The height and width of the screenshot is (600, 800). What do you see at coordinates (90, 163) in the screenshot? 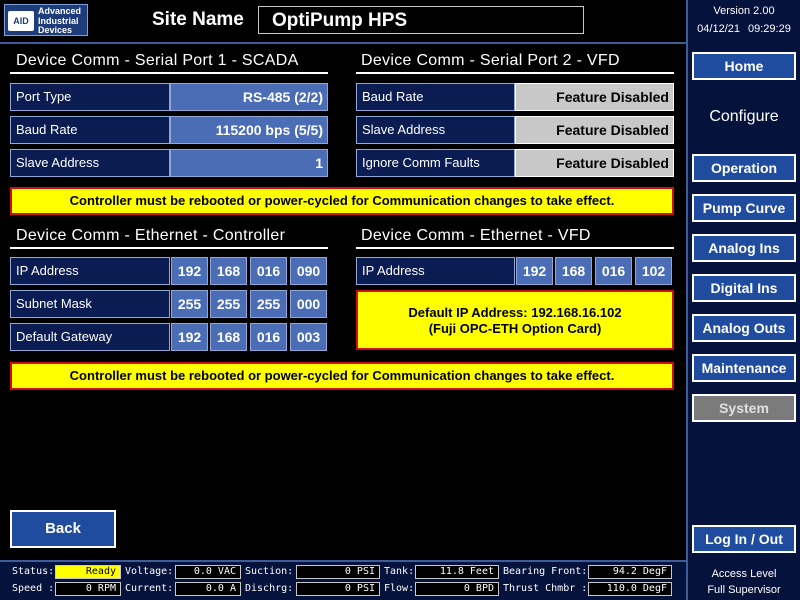
I see `slave-address-label: Slave Address` at bounding box center [90, 163].